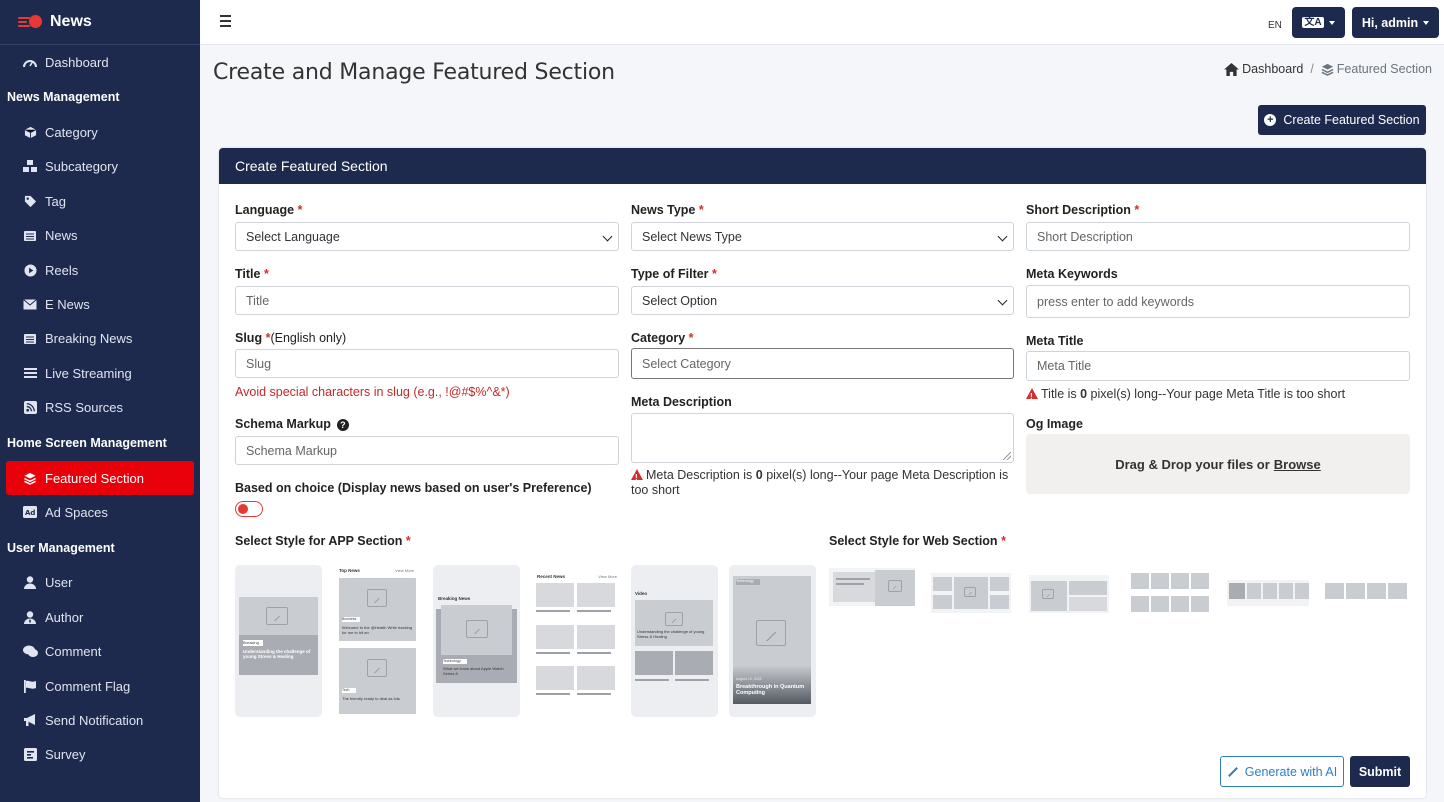 This screenshot has height=802, width=1444. I want to click on meta-title-input: Meta Title, so click(1218, 366).